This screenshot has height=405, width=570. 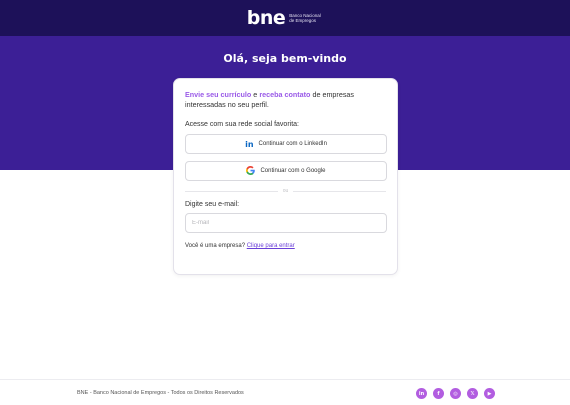 I want to click on linkedin-login-button: in Continuar com o LinkedIn, so click(x=286, y=144).